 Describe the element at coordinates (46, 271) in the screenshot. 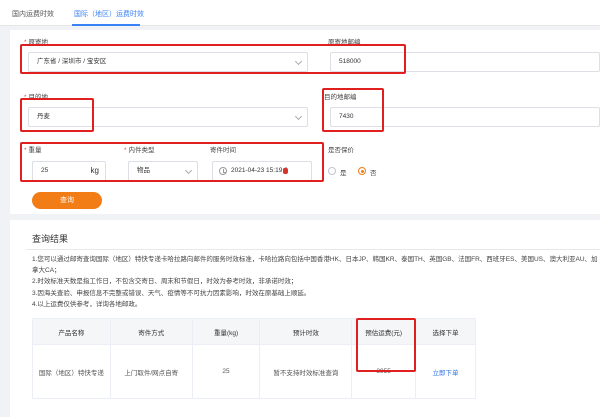

I see `note-line: 拿大CA；` at that location.